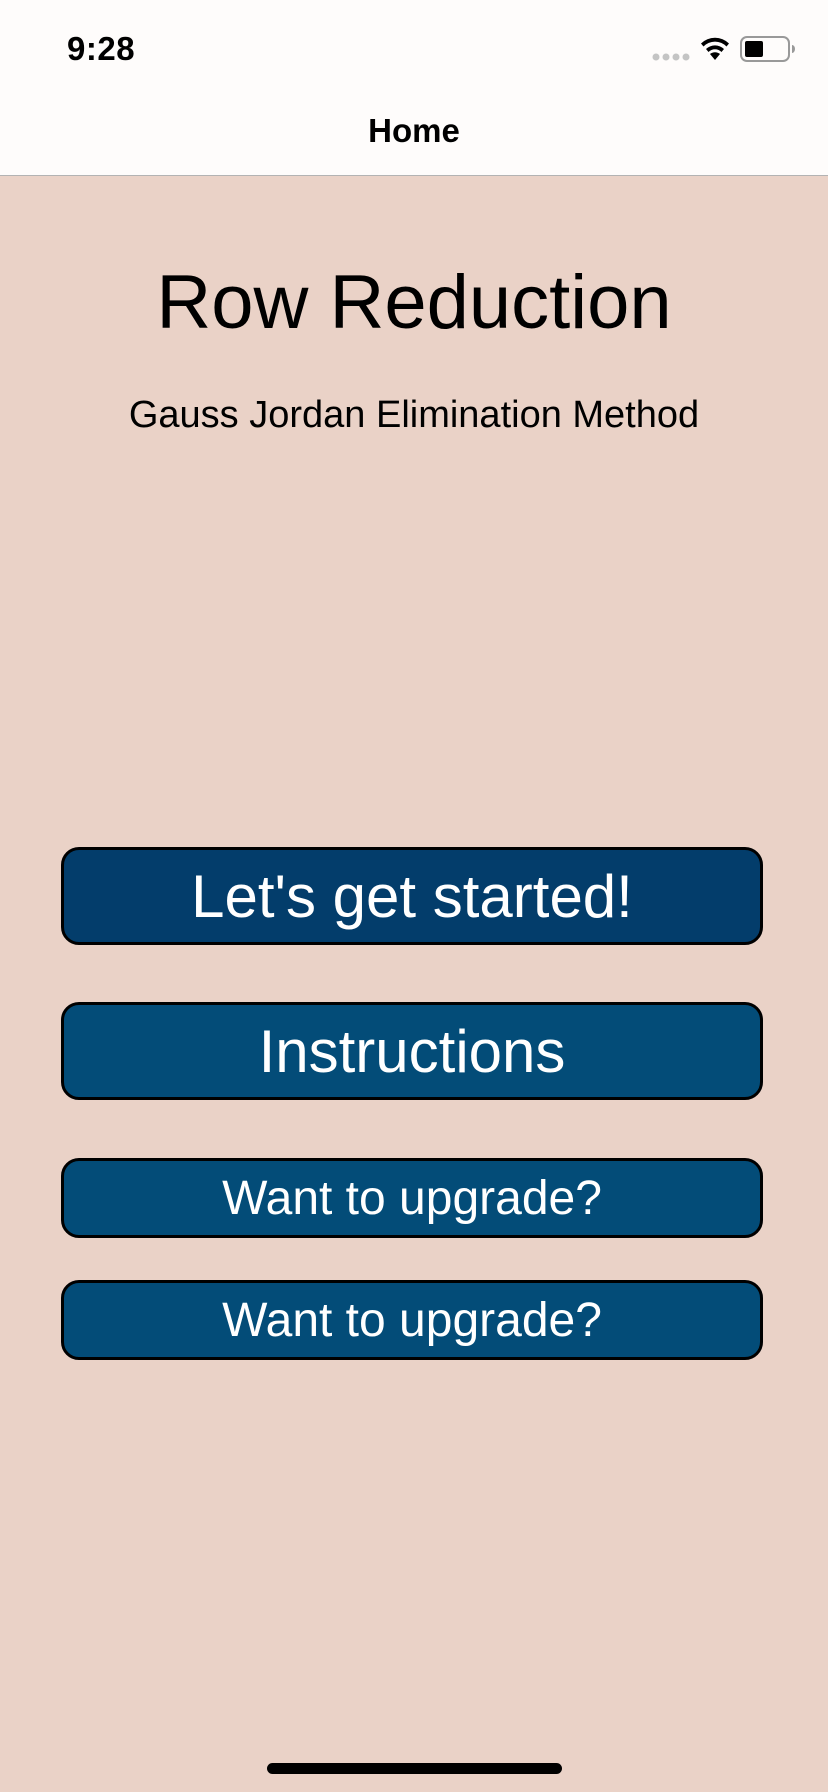 Image resolution: width=828 pixels, height=1792 pixels. Describe the element at coordinates (412, 1051) in the screenshot. I see `instructions-button: Instructions` at that location.